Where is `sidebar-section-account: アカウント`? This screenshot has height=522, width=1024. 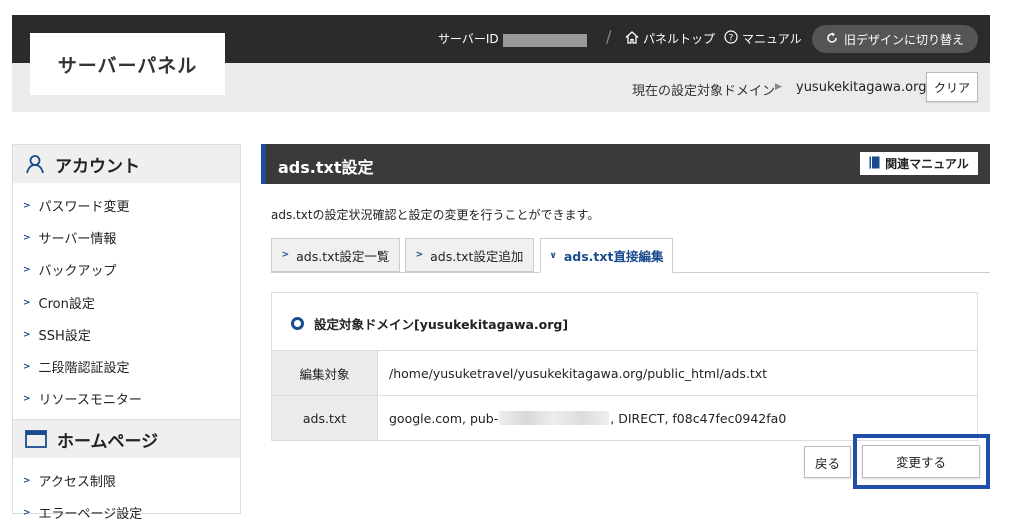
sidebar-section-account: アカウント is located at coordinates (126, 164).